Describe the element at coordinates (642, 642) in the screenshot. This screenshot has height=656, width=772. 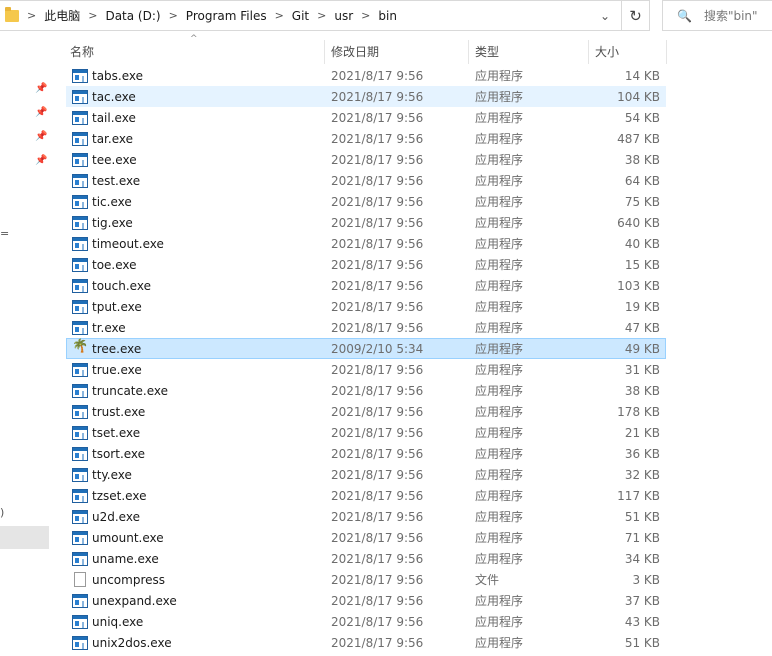
I see `file-size: 51 KB` at that location.